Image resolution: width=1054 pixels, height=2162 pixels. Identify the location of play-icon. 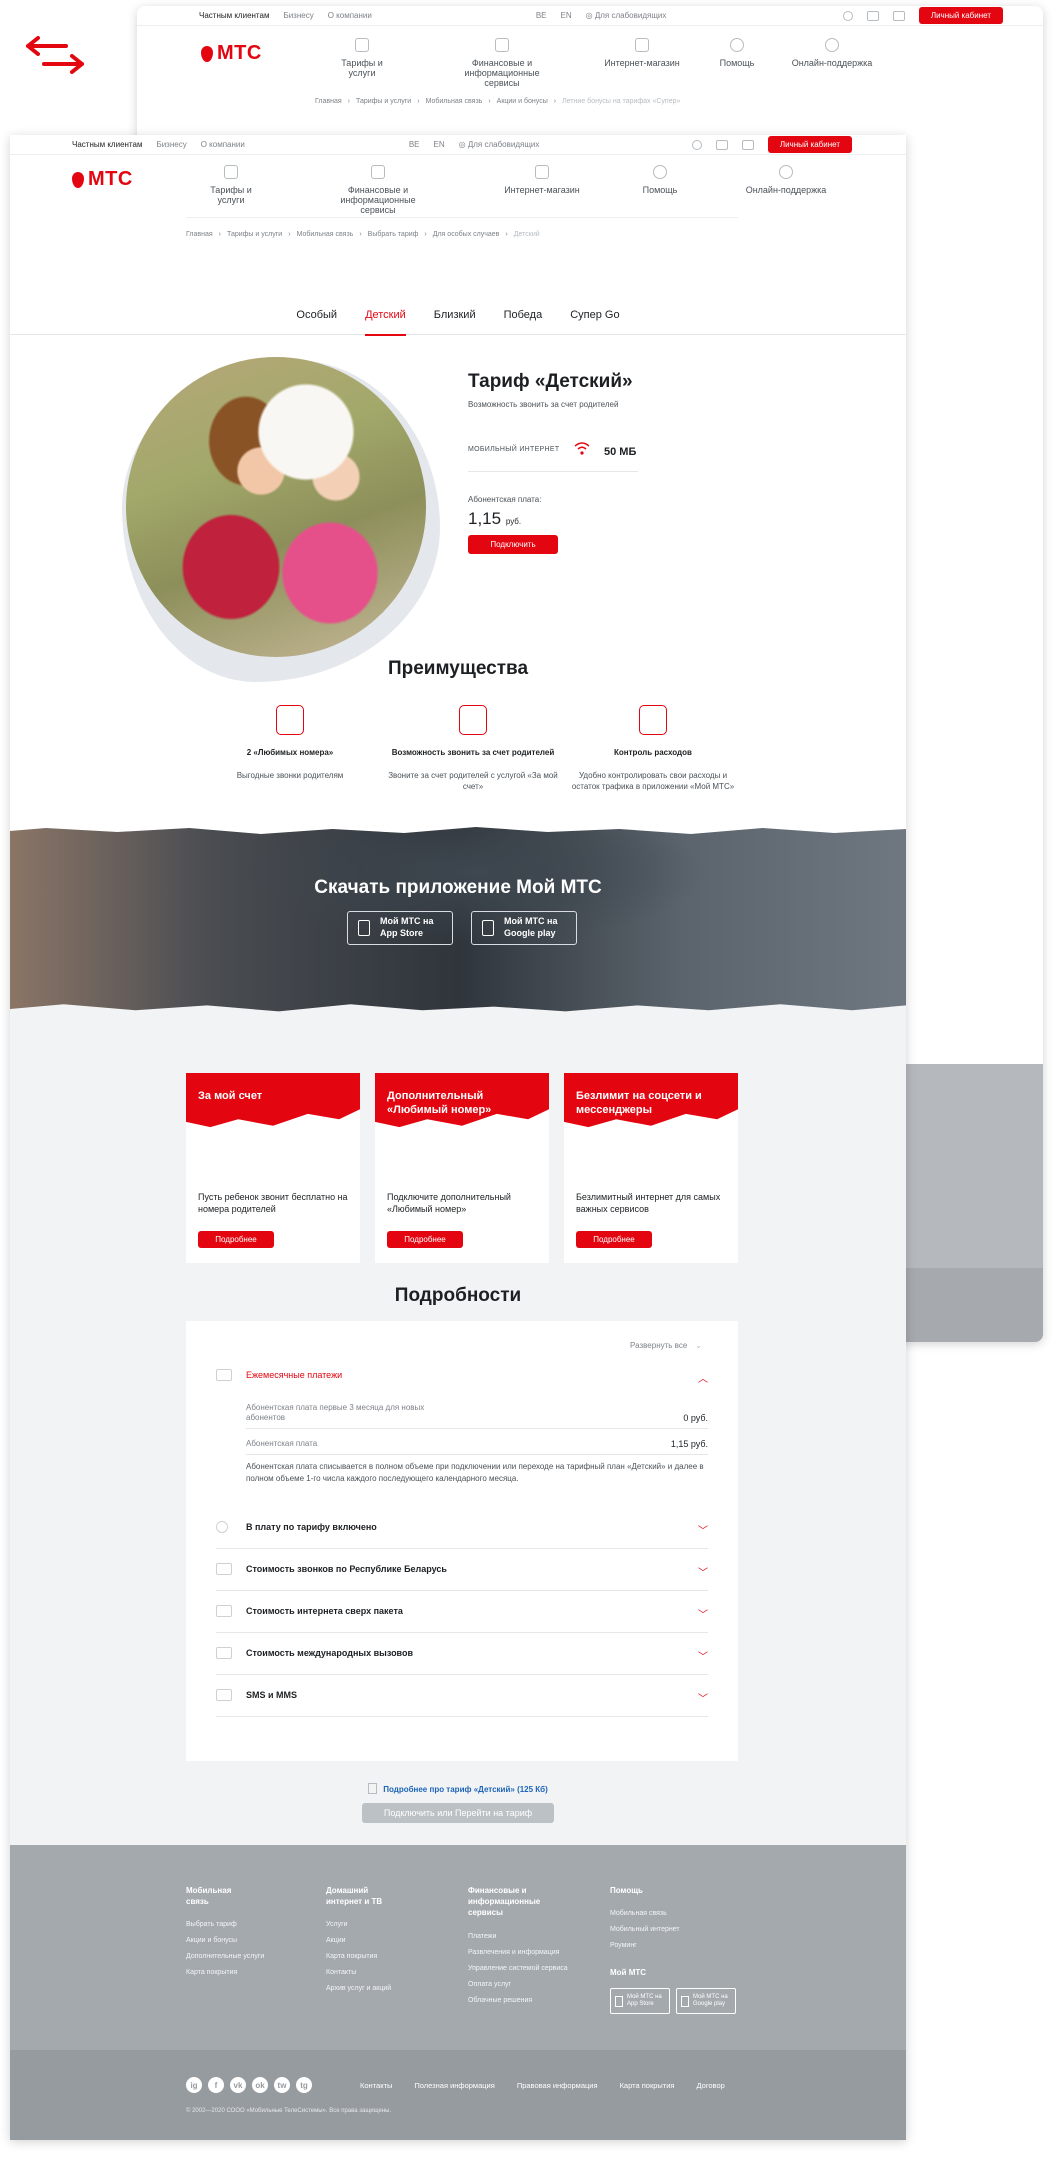
(685, 2001).